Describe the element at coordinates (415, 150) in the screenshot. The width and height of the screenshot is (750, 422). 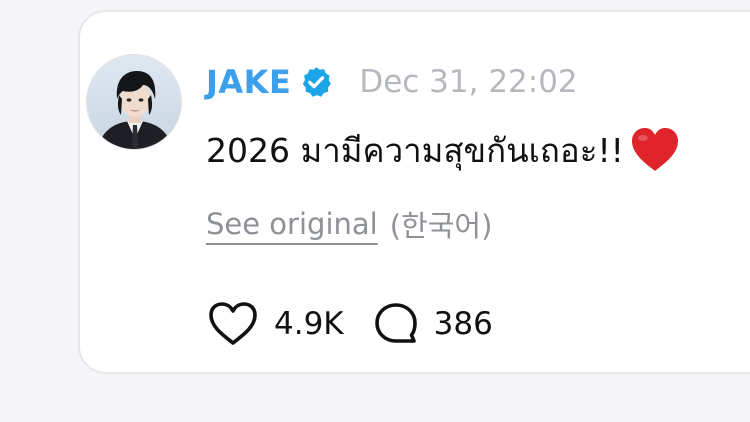
I see `post-text: 2026 มามีความสุขกันเถอะ!!` at that location.